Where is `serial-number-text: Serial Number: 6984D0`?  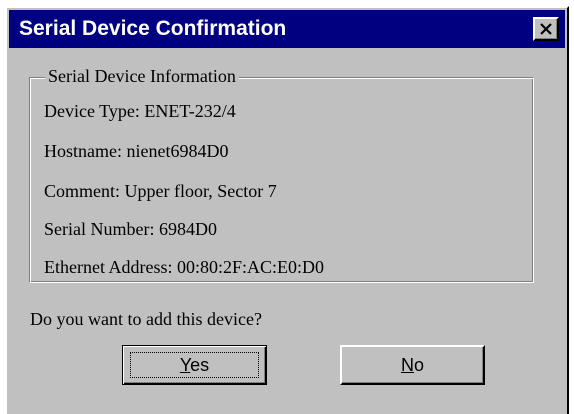
serial-number-text: Serial Number: 6984D0 is located at coordinates (130, 229).